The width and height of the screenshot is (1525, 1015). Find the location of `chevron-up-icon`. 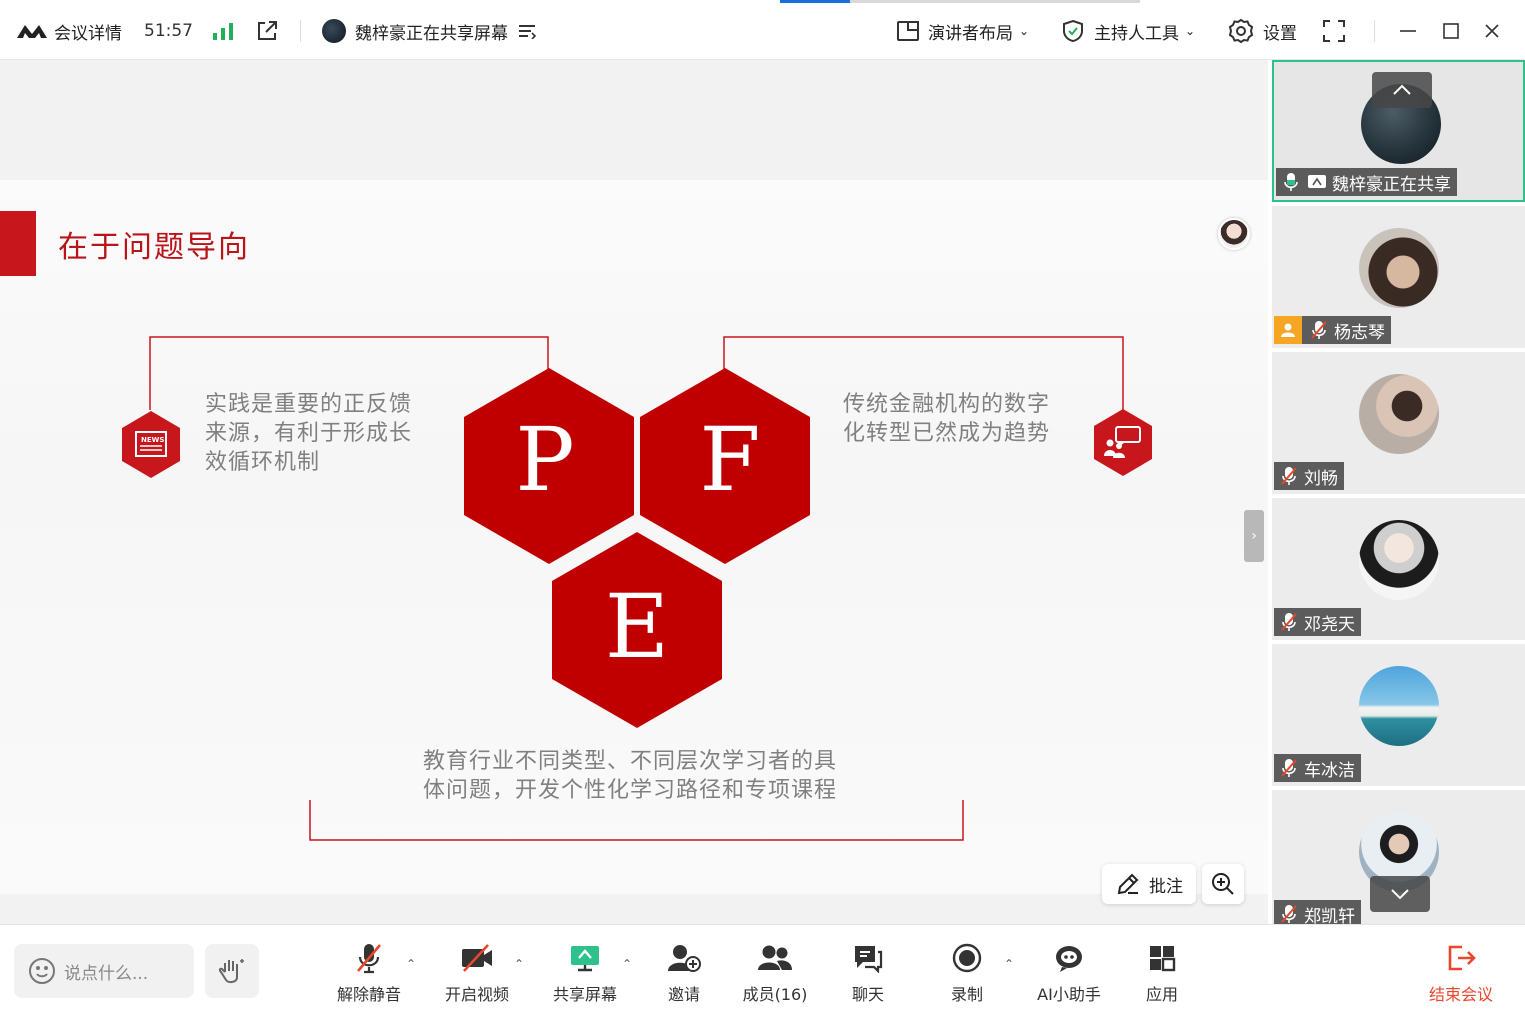

chevron-up-icon is located at coordinates (1402, 89).